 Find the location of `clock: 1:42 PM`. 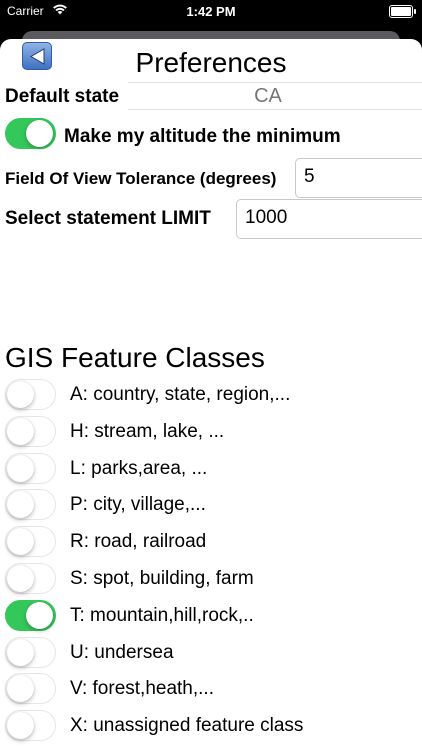

clock: 1:42 PM is located at coordinates (211, 11).